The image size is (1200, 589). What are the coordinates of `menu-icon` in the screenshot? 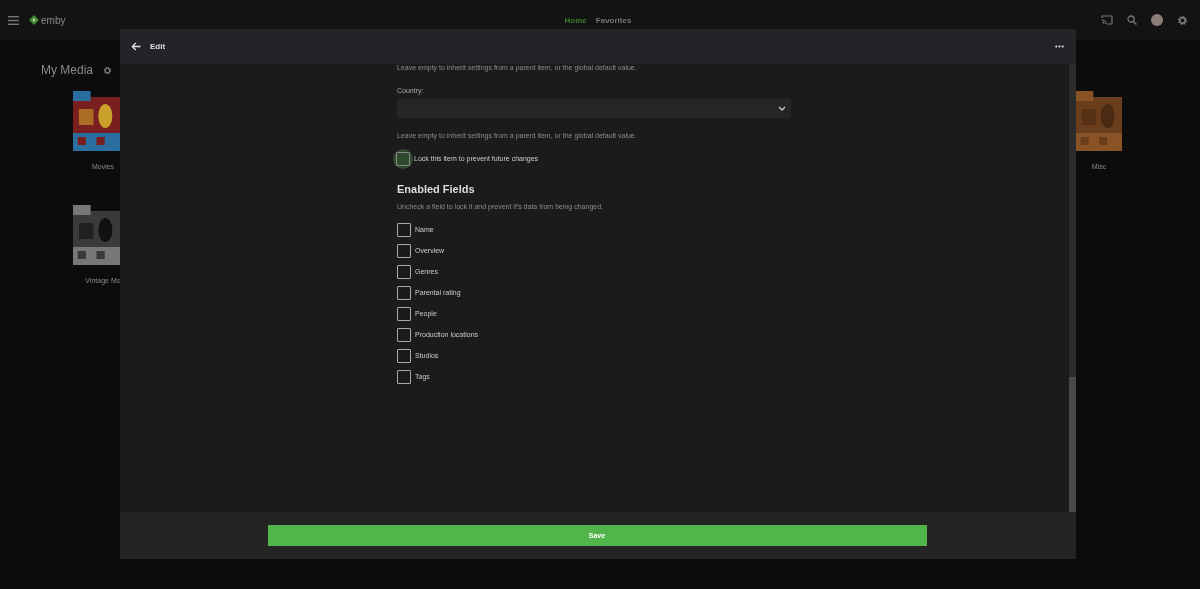 It's located at (13, 20).